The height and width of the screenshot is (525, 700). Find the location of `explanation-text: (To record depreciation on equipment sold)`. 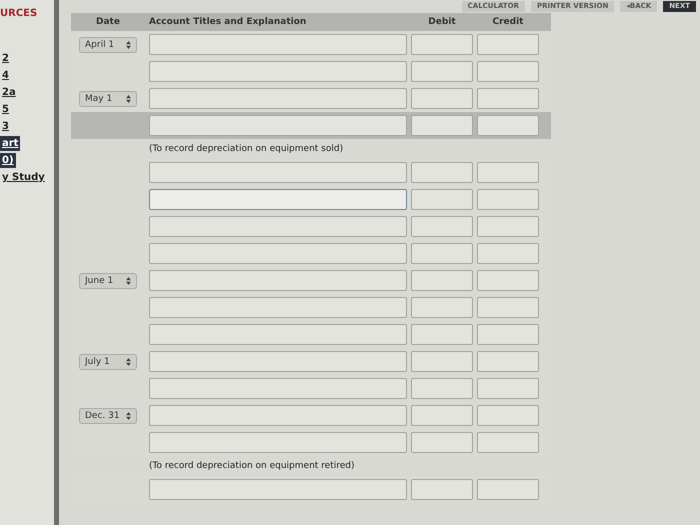

explanation-text: (To record depreciation on equipment sold) is located at coordinates (246, 149).